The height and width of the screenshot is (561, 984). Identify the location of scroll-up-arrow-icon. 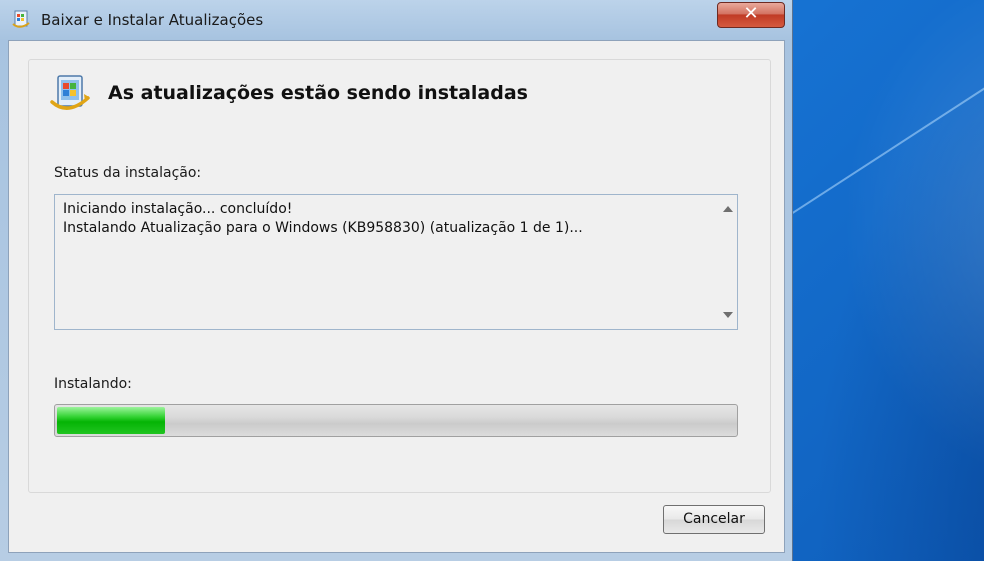
(728, 209).